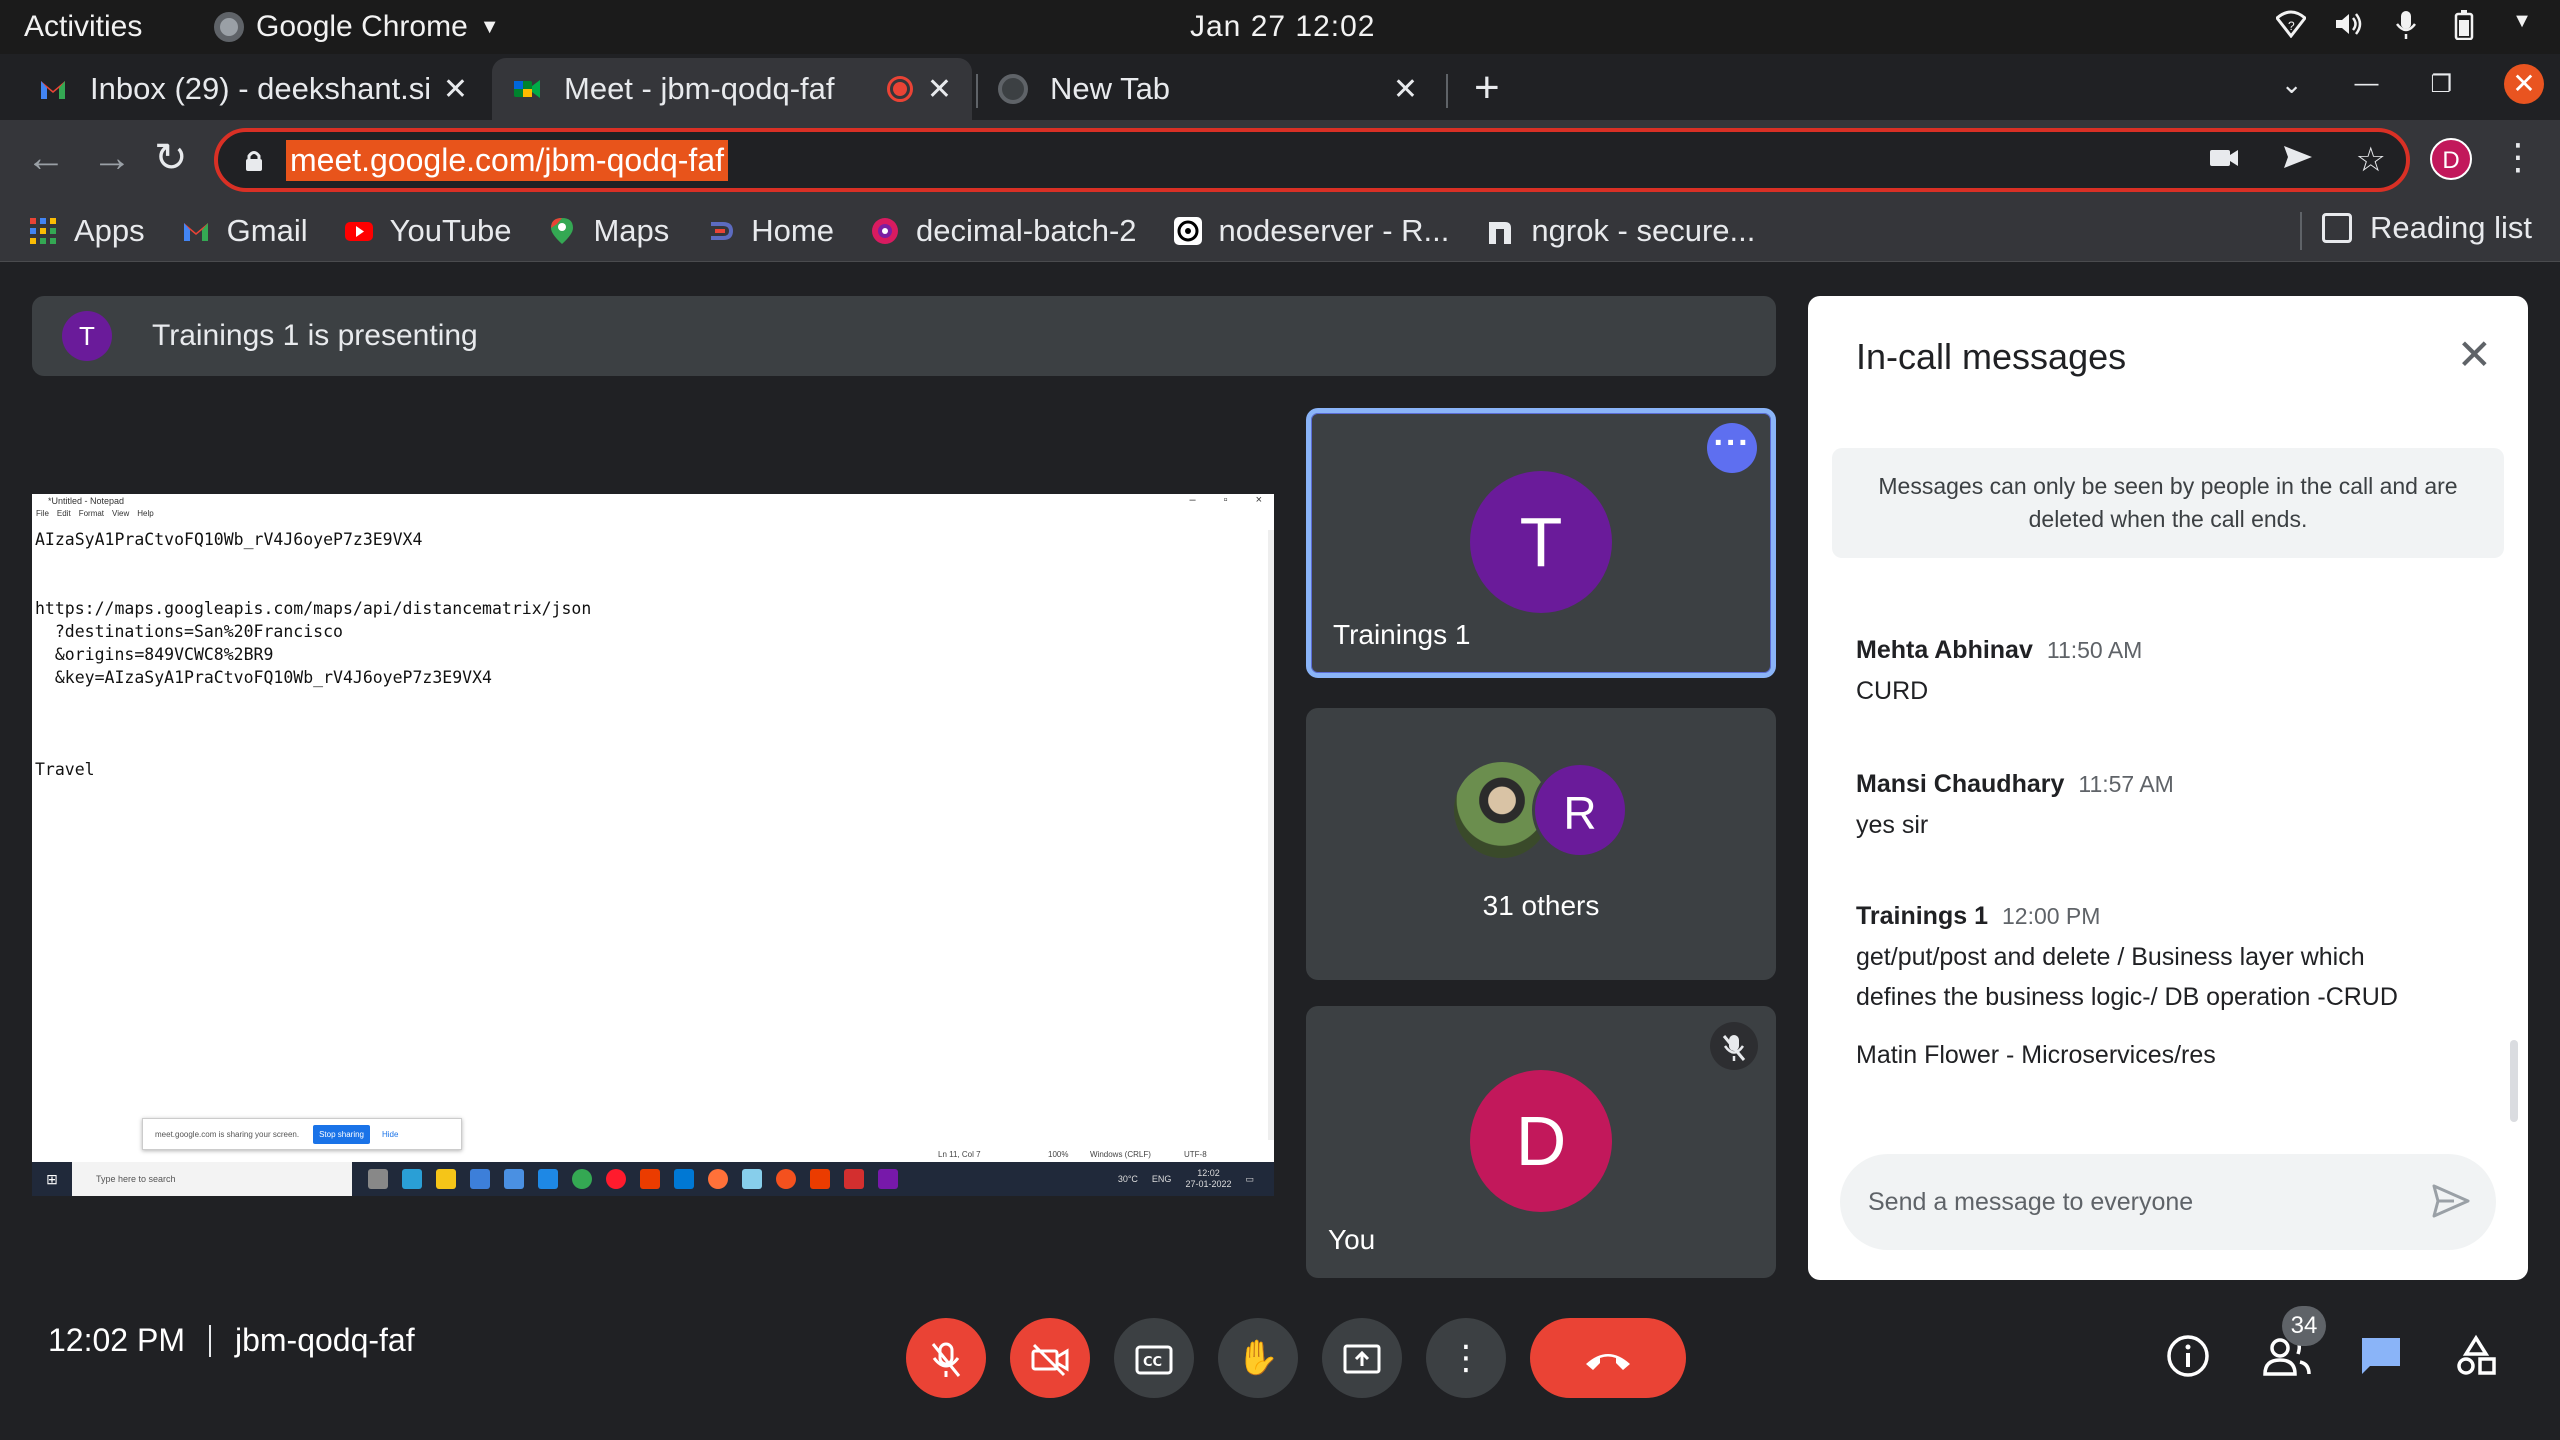  What do you see at coordinates (2337, 228) in the screenshot?
I see `reading-list-icon` at bounding box center [2337, 228].